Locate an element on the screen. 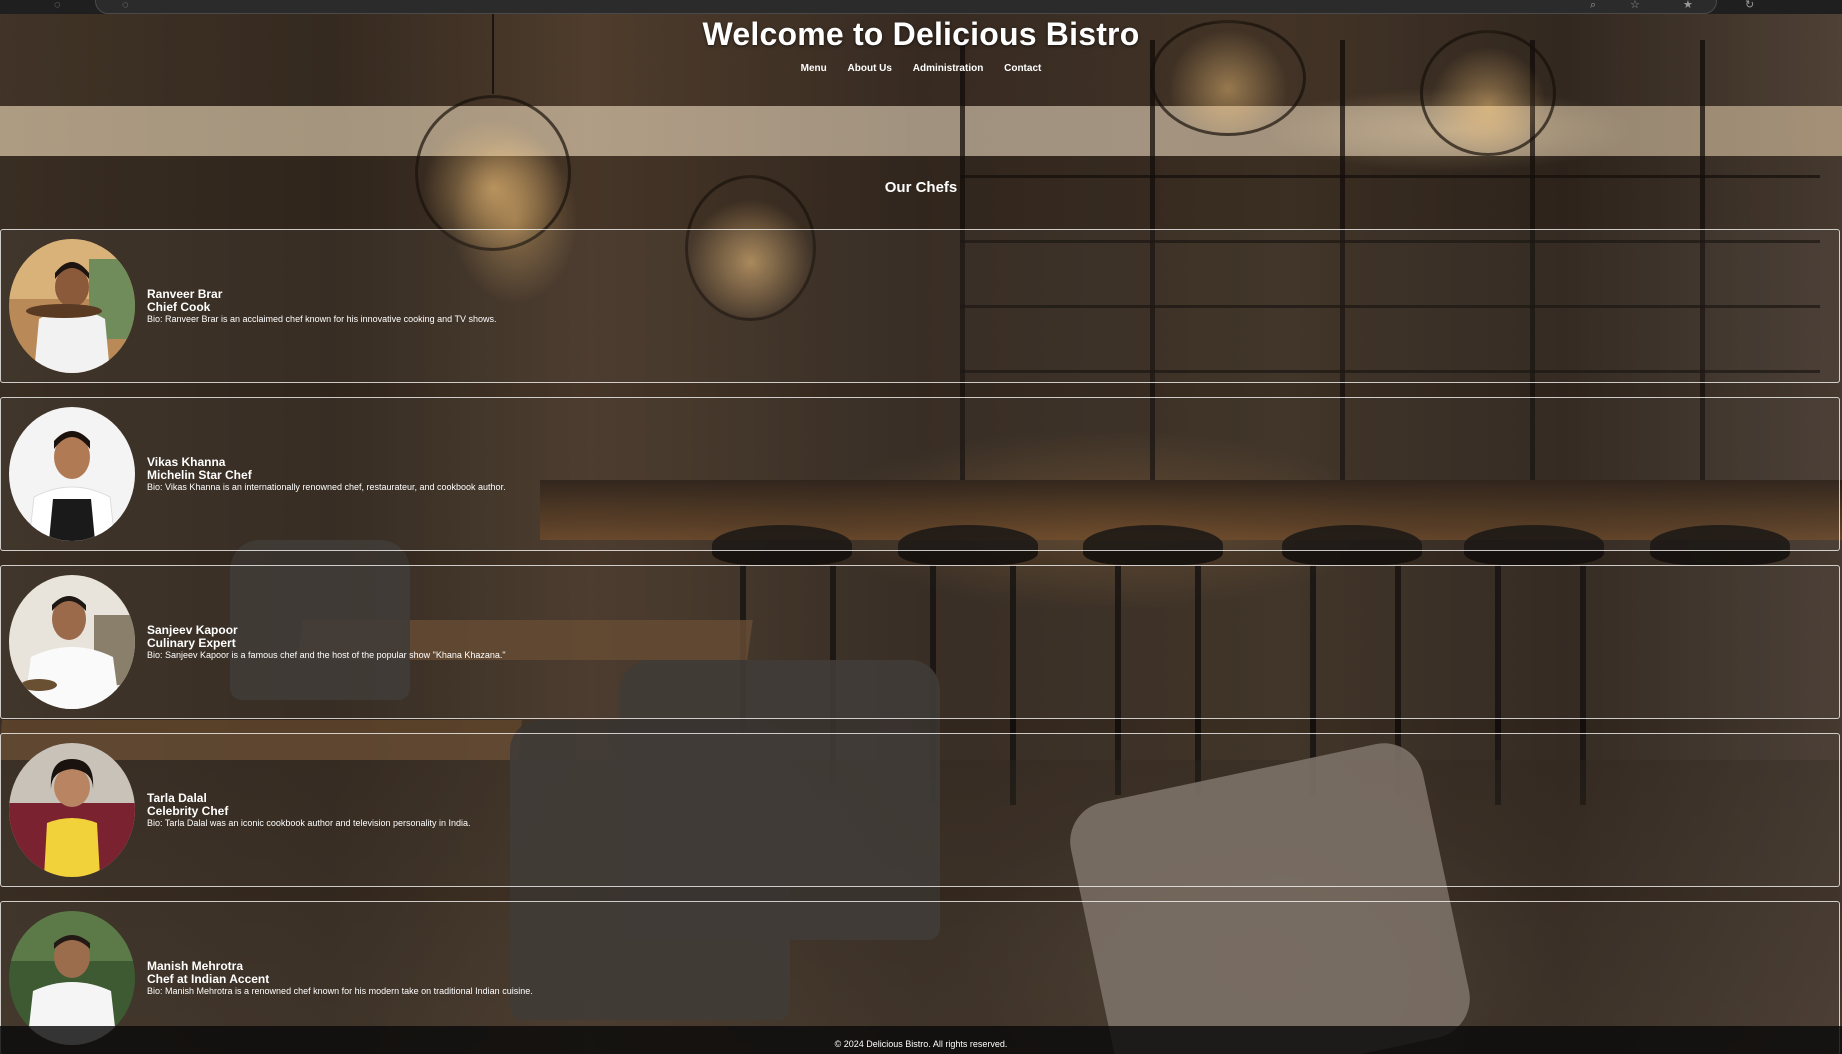  chef-card: Vikas Khanna Michelin Star Chef Bio is located at coordinates (920, 474).